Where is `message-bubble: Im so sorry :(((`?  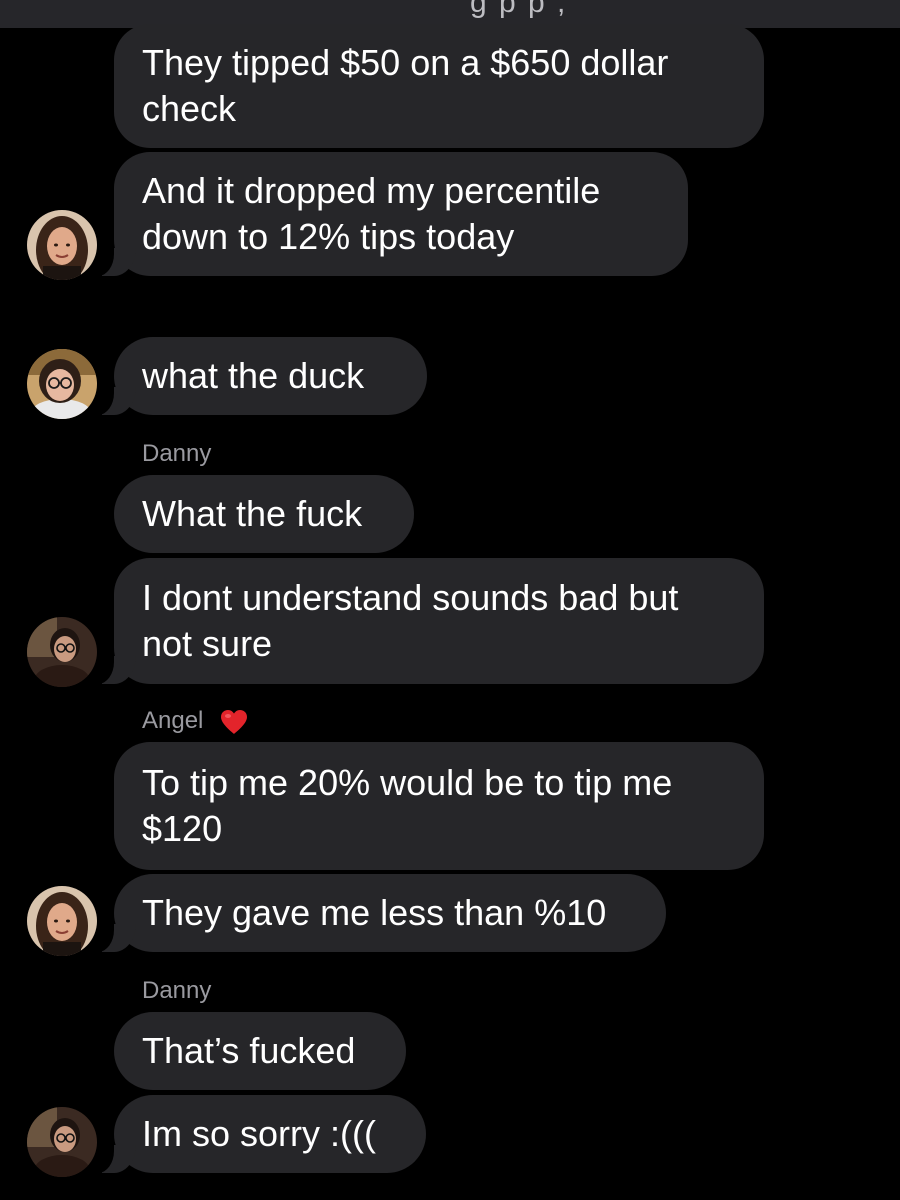 message-bubble: Im so sorry :((( is located at coordinates (258, 1134).